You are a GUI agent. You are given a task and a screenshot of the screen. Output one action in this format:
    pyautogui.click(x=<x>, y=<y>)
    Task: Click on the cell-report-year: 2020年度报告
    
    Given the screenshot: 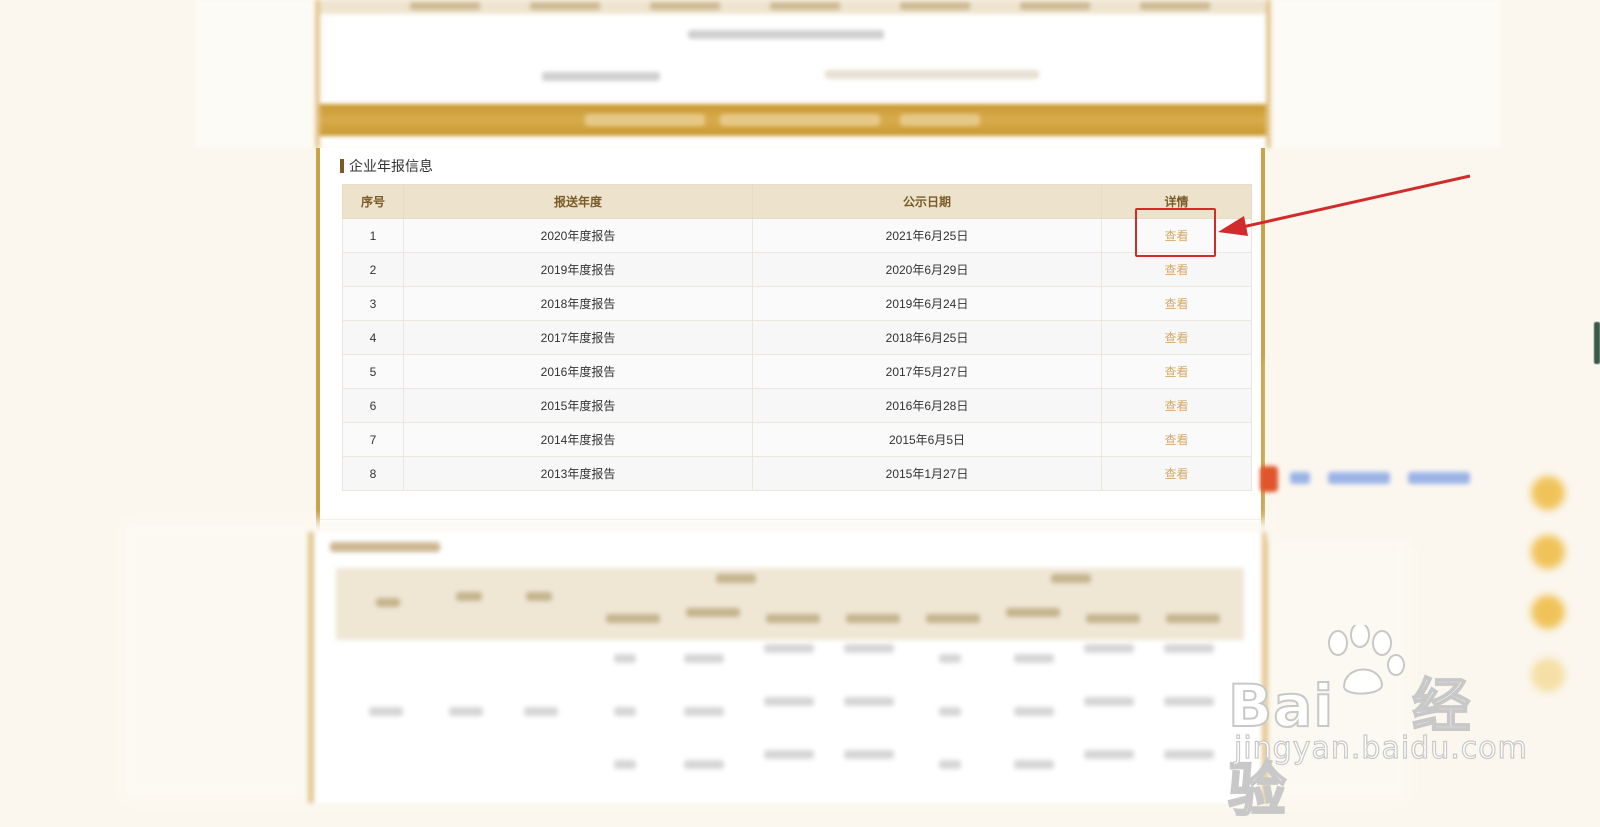 What is the action you would take?
    pyautogui.click(x=578, y=235)
    